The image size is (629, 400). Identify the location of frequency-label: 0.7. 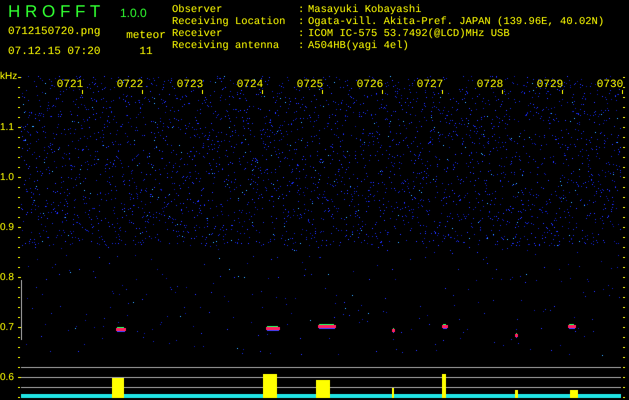
(7, 327).